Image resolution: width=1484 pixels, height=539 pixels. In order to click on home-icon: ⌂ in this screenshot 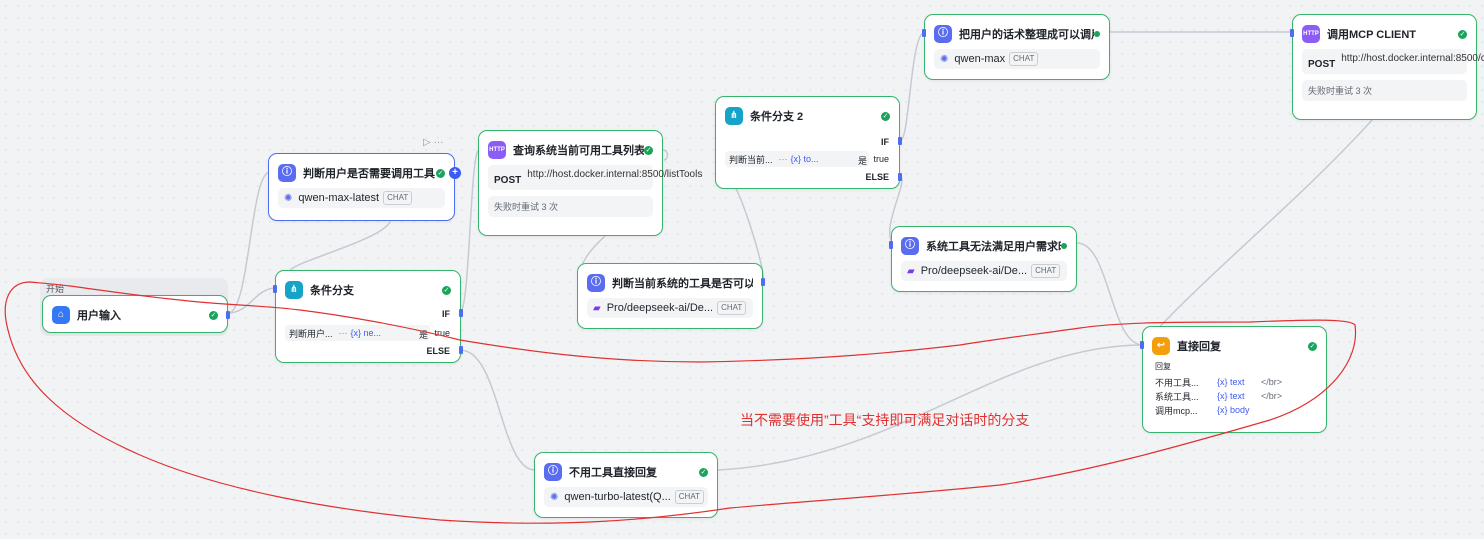, I will do `click(61, 315)`.